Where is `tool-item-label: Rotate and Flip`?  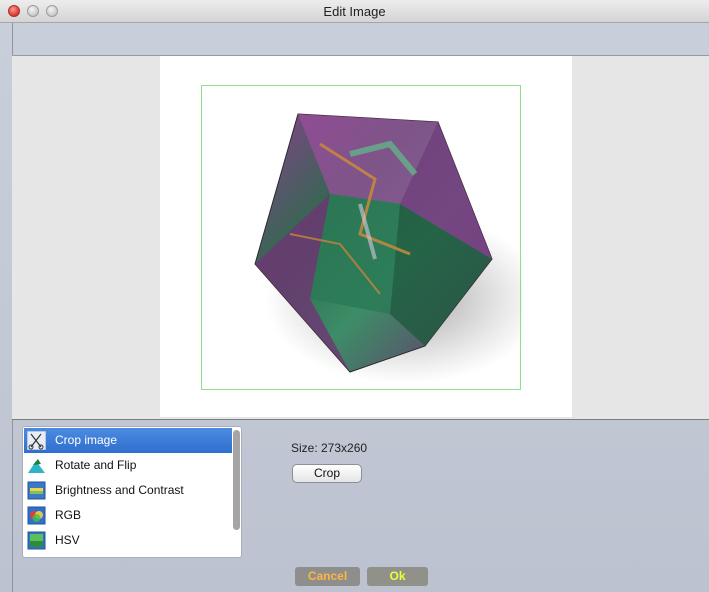
tool-item-label: Rotate and Flip is located at coordinates (96, 465).